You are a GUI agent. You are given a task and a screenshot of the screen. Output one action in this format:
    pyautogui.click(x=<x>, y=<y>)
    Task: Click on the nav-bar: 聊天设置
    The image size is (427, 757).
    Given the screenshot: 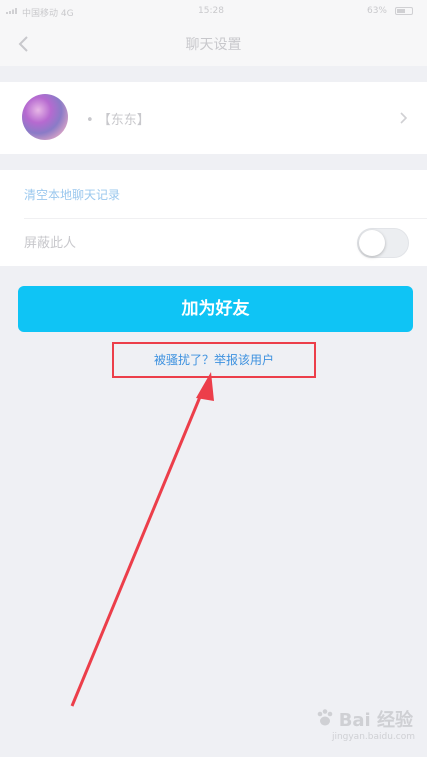 What is the action you would take?
    pyautogui.click(x=213, y=44)
    